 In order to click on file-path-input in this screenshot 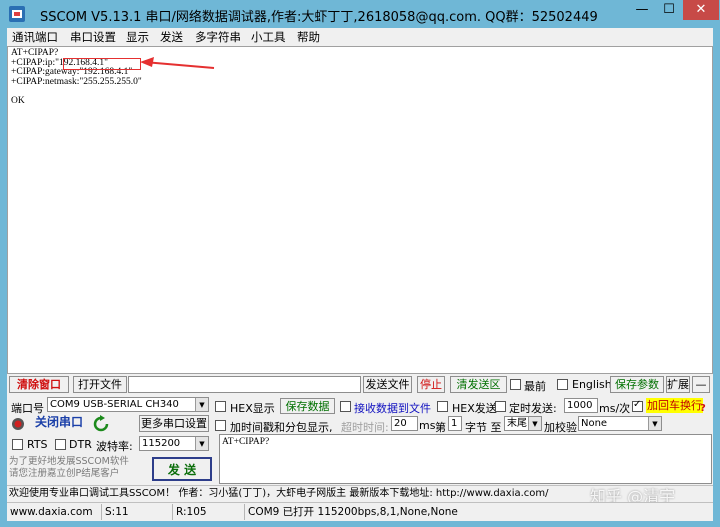, I will do `click(244, 384)`.